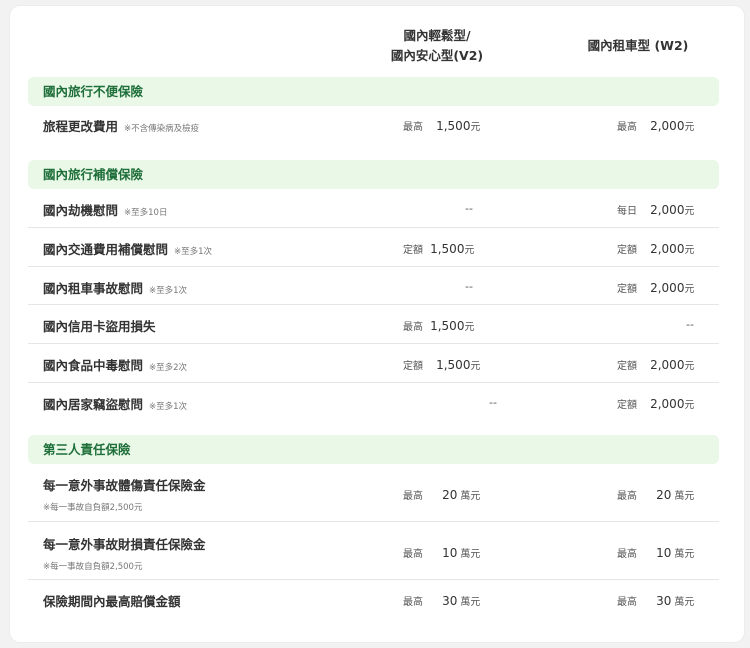 The image size is (750, 648). What do you see at coordinates (656, 126) in the screenshot?
I see `plan2-value: 最高 2,000元` at bounding box center [656, 126].